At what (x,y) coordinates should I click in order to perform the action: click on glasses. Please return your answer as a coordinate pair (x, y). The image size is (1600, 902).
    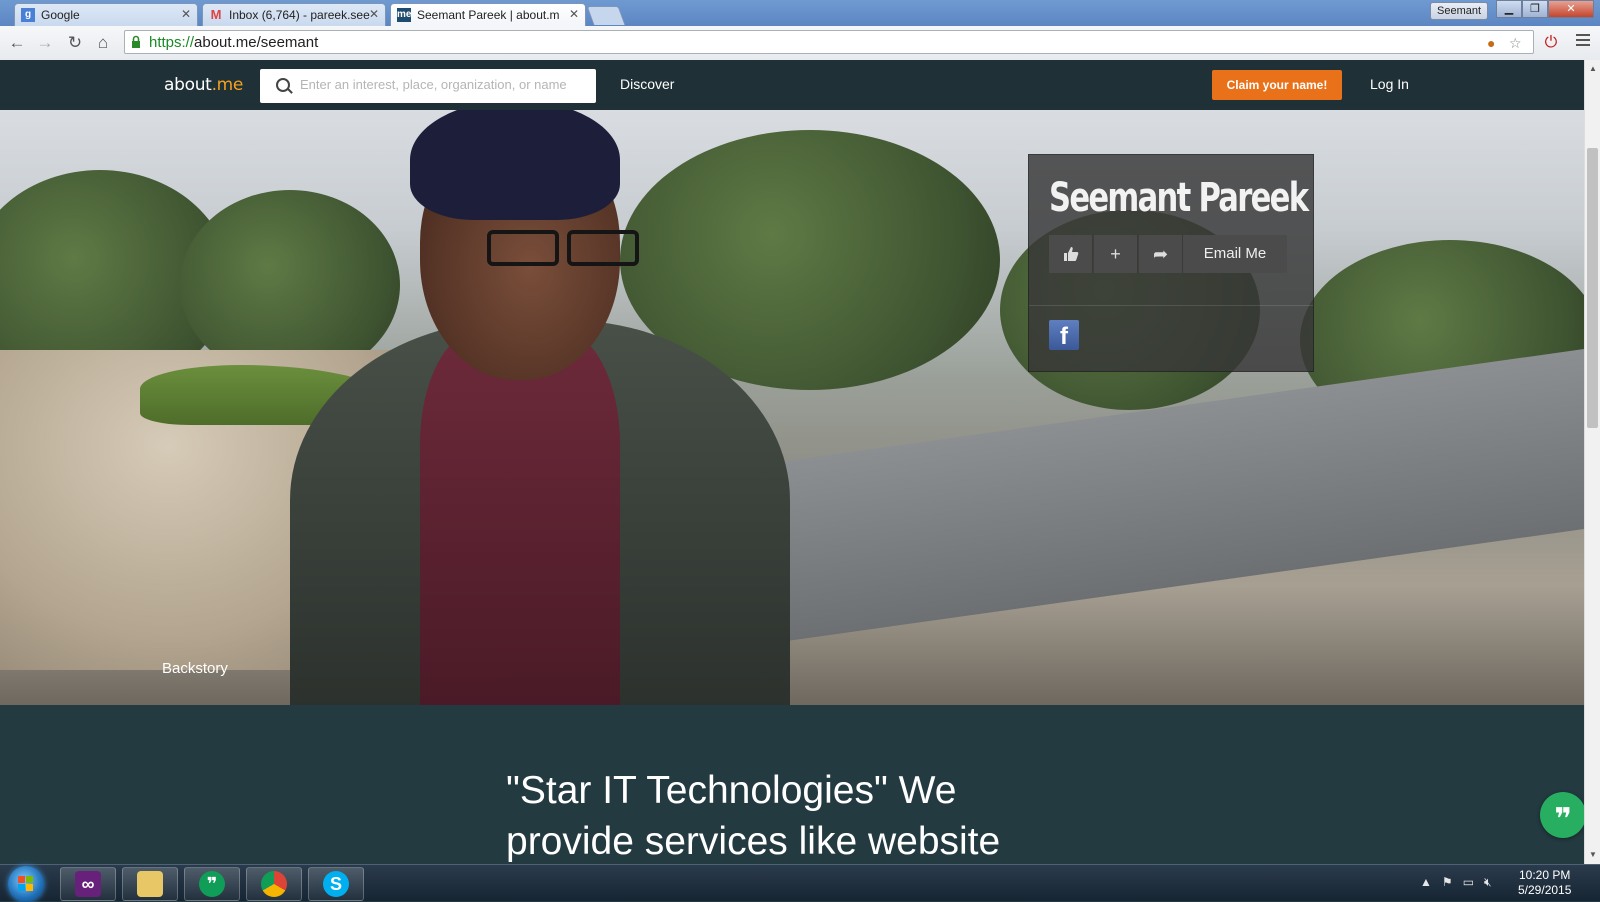
    Looking at the image, I should click on (560, 250).